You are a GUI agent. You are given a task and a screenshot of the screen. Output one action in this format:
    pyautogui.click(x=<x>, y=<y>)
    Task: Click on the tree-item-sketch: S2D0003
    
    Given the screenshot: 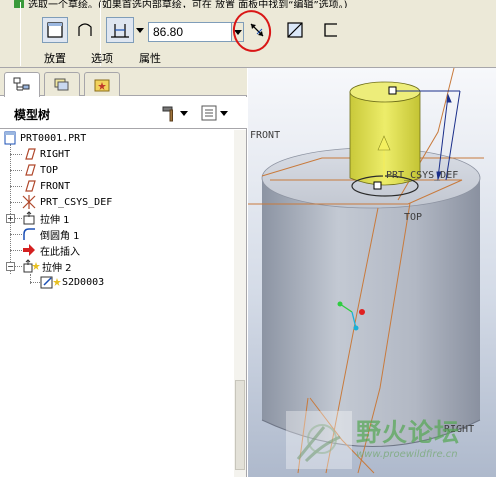 What is the action you would take?
    pyautogui.click(x=72, y=282)
    